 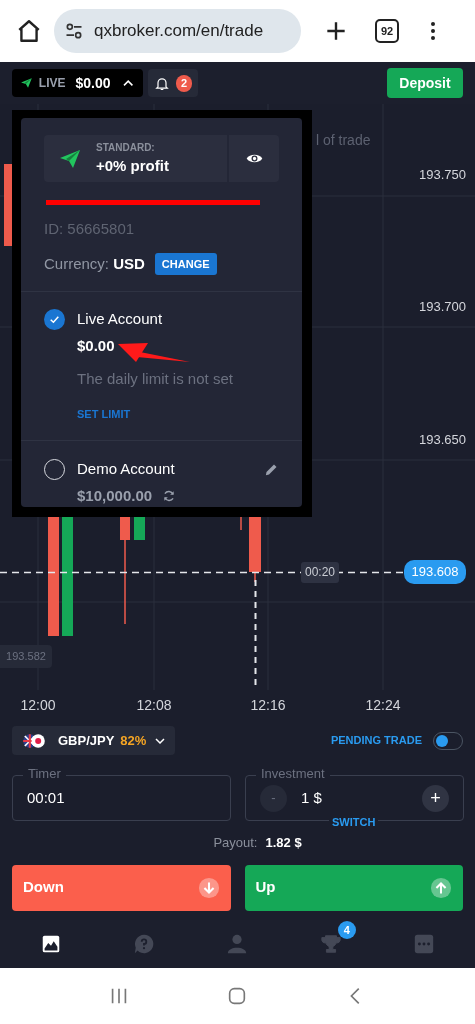 I want to click on change-currency-button: CHANGE, so click(x=185, y=263).